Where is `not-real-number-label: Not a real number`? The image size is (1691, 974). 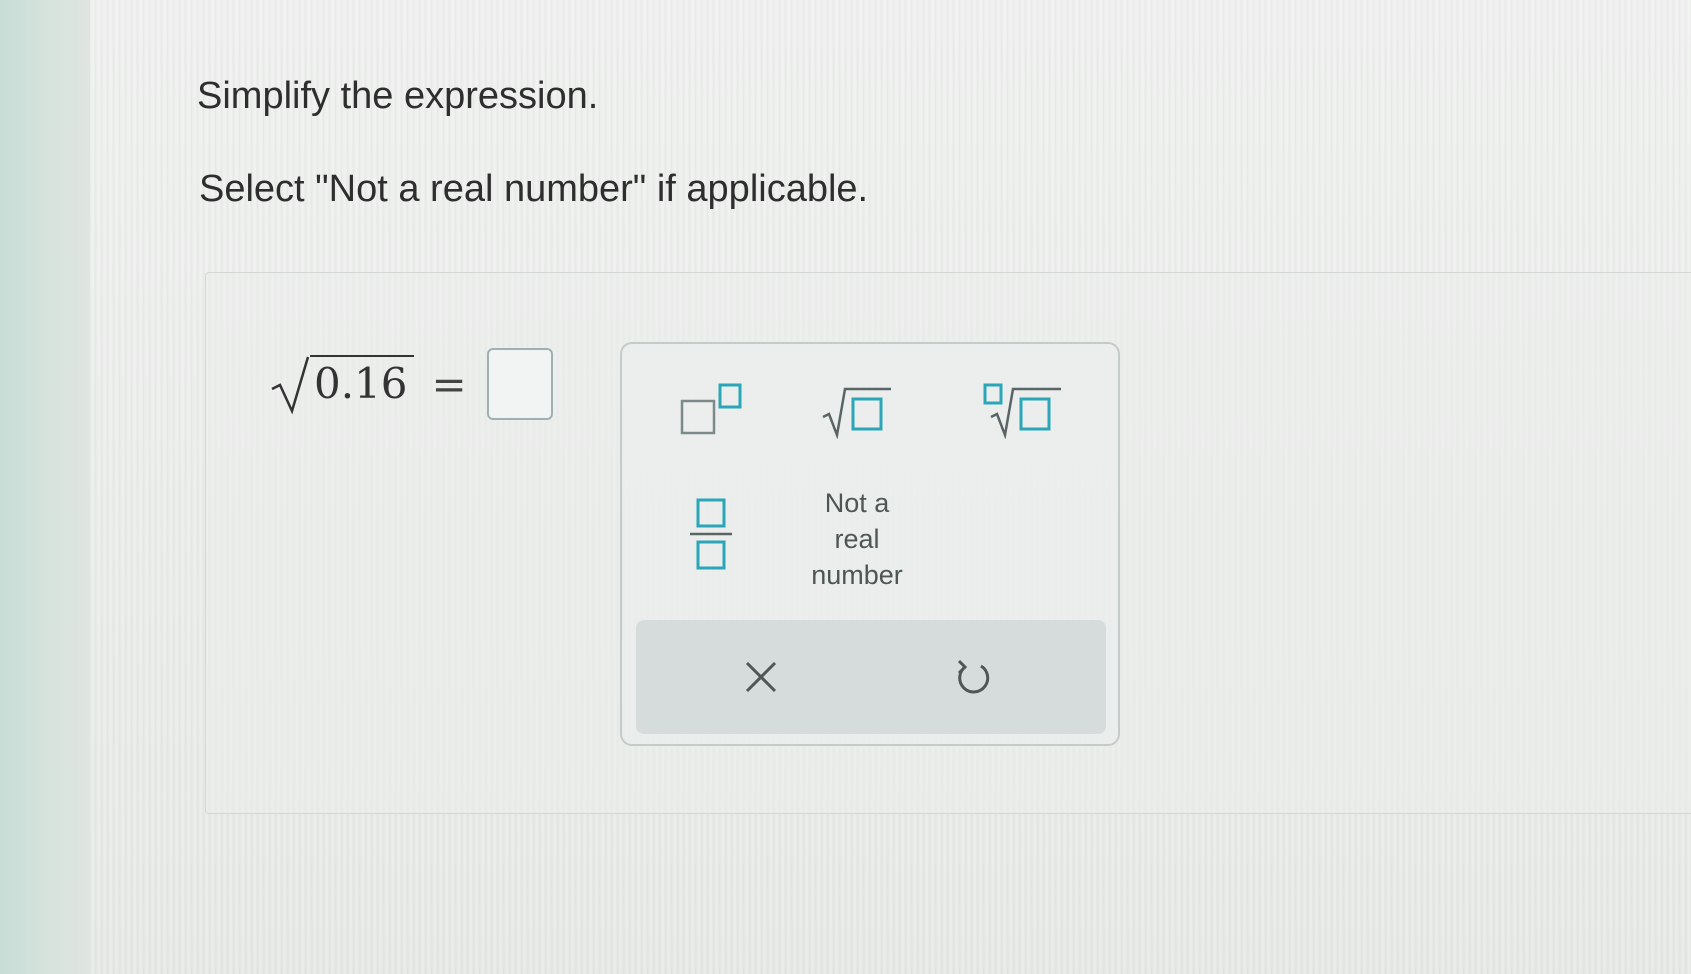
not-real-number-label: Not a real number is located at coordinates (857, 539).